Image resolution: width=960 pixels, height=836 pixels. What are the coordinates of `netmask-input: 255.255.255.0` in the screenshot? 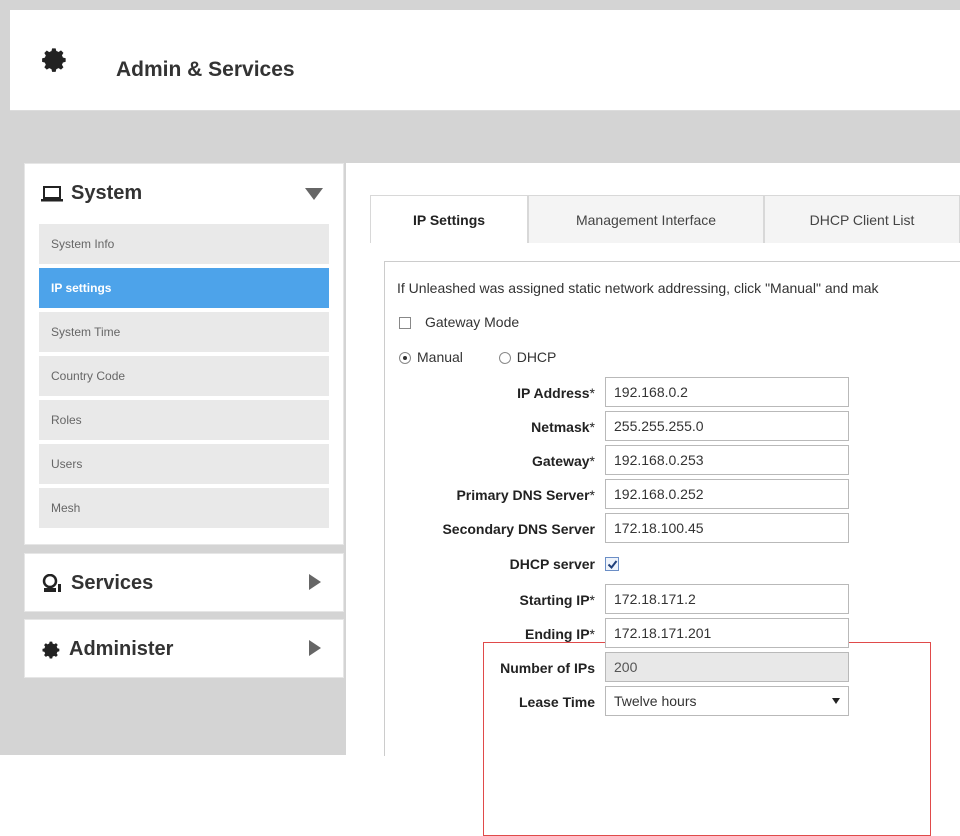 It's located at (727, 426).